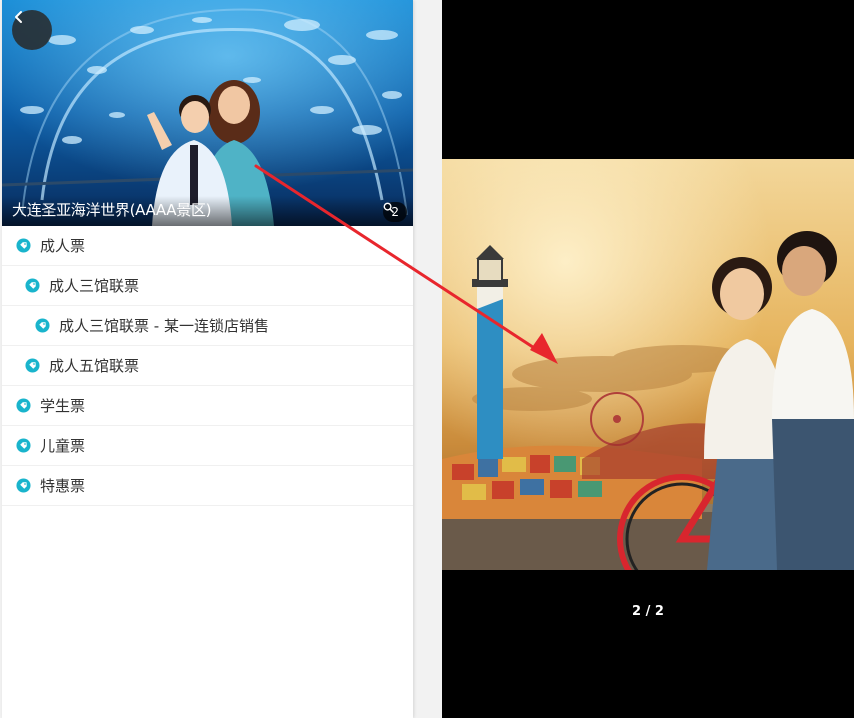 The width and height of the screenshot is (854, 718). What do you see at coordinates (207, 406) in the screenshot?
I see `ticket-item-student: 学生票` at bounding box center [207, 406].